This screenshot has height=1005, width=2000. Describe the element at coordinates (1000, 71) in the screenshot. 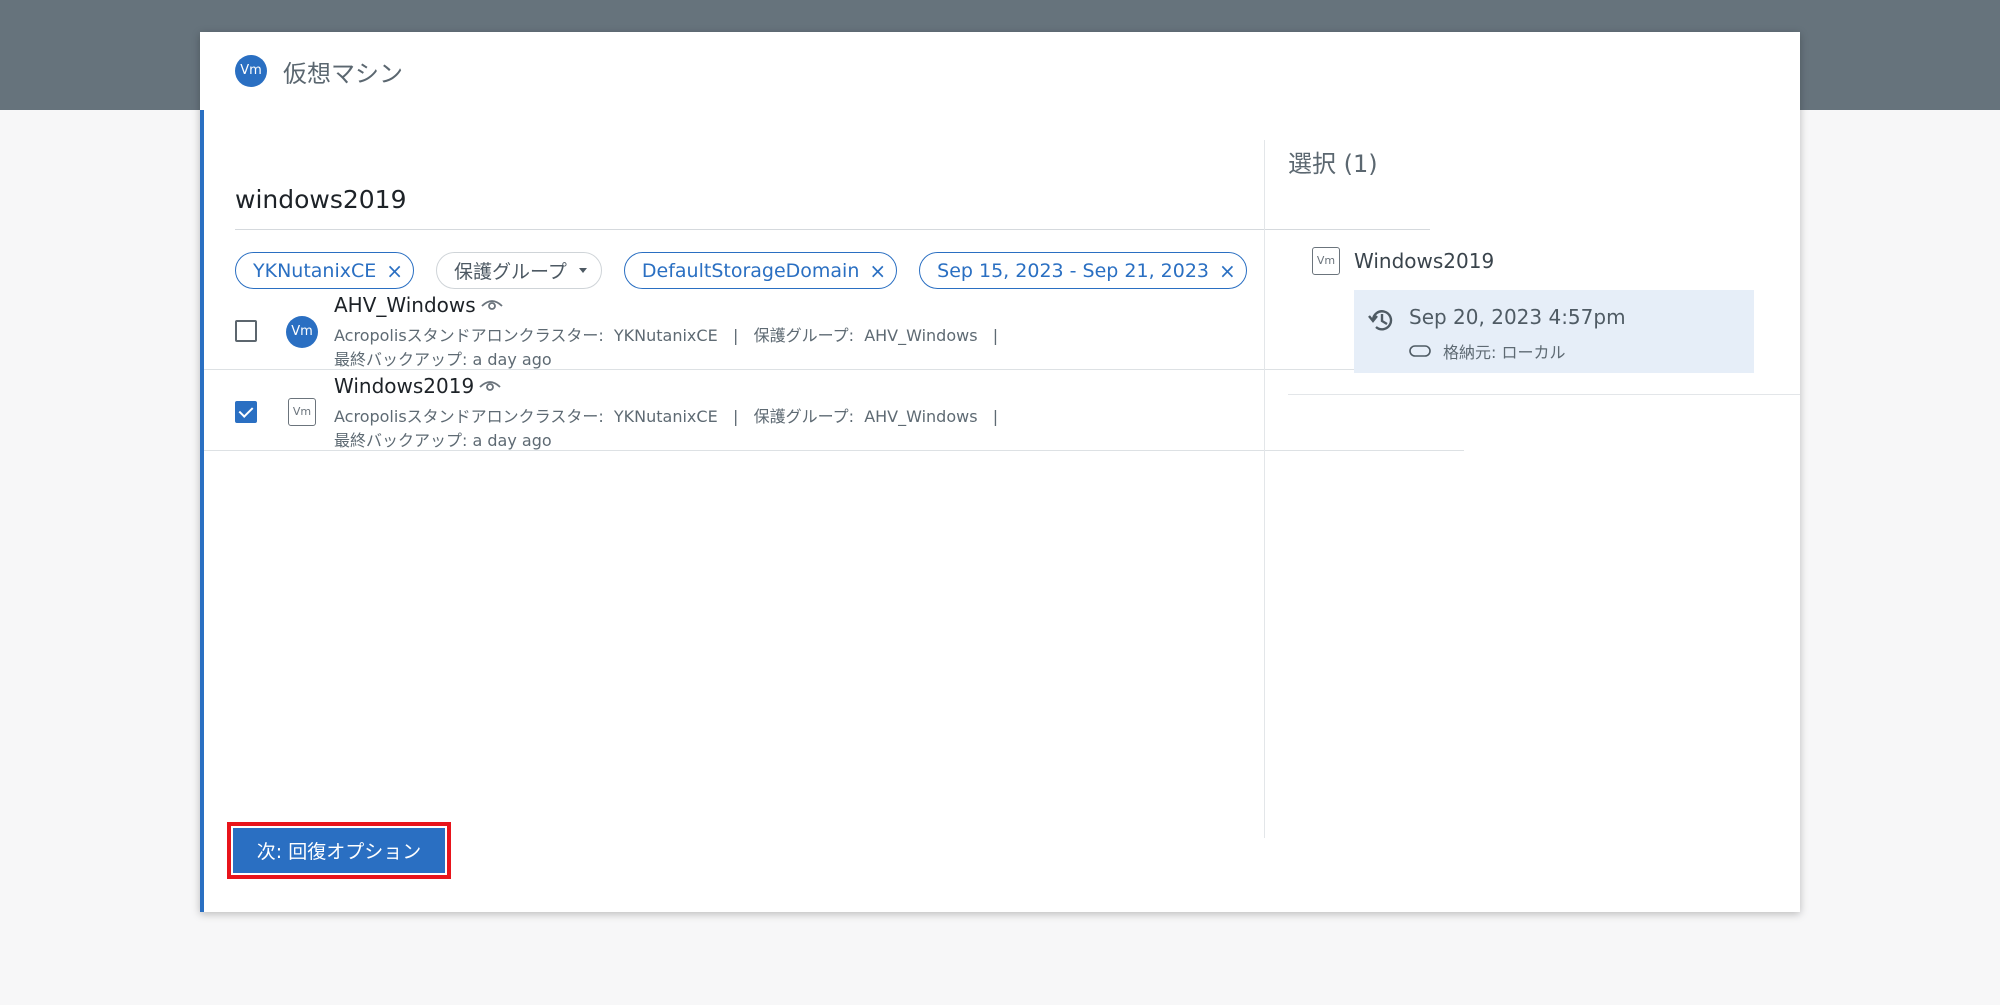

I see `dialog-header: Vm 仮想マシン` at that location.